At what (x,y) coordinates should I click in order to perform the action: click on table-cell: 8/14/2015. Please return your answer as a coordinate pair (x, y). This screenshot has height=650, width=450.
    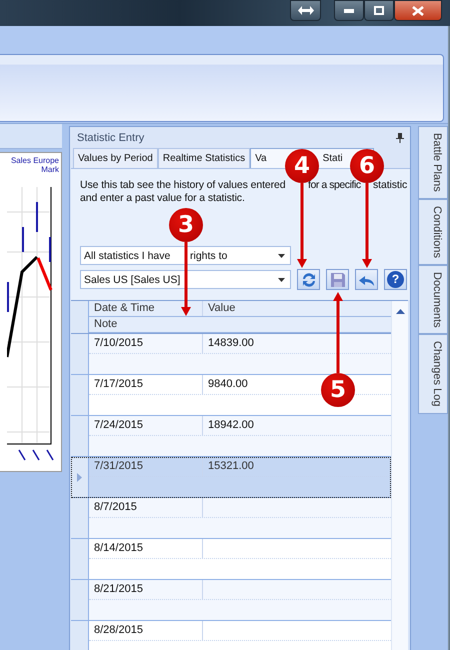
    Looking at the image, I should click on (146, 548).